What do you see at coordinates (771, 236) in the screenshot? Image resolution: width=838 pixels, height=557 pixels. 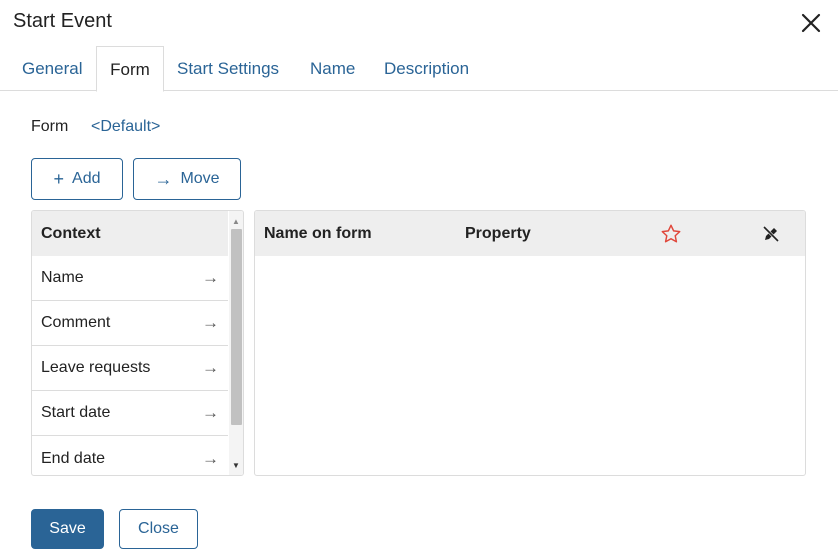 I see `pencil-off-icon` at bounding box center [771, 236].